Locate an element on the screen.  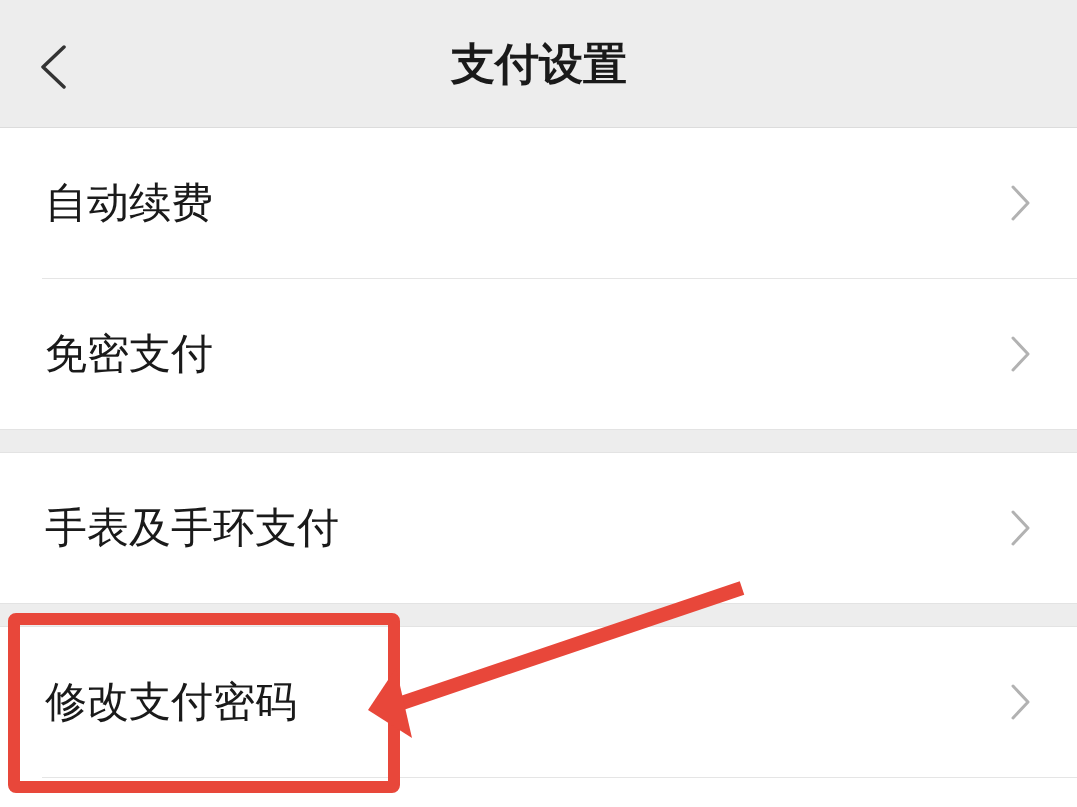
page-title: 支付设置 is located at coordinates (538, 63).